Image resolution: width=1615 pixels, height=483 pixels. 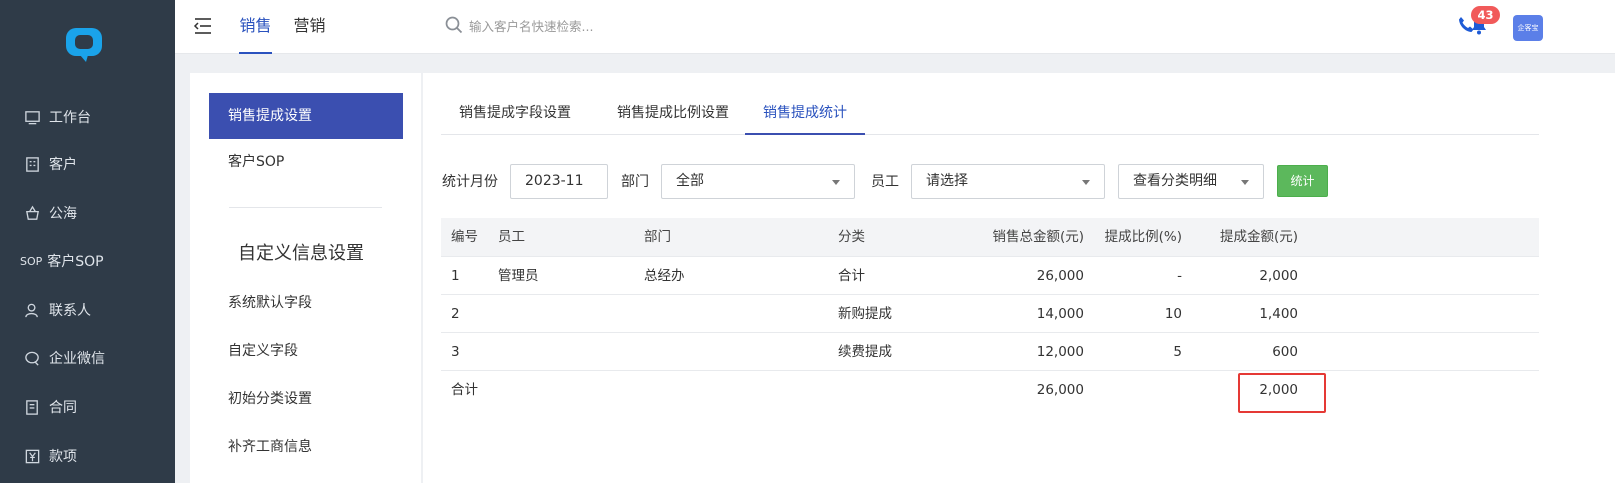 I want to click on building-icon, so click(x=32, y=164).